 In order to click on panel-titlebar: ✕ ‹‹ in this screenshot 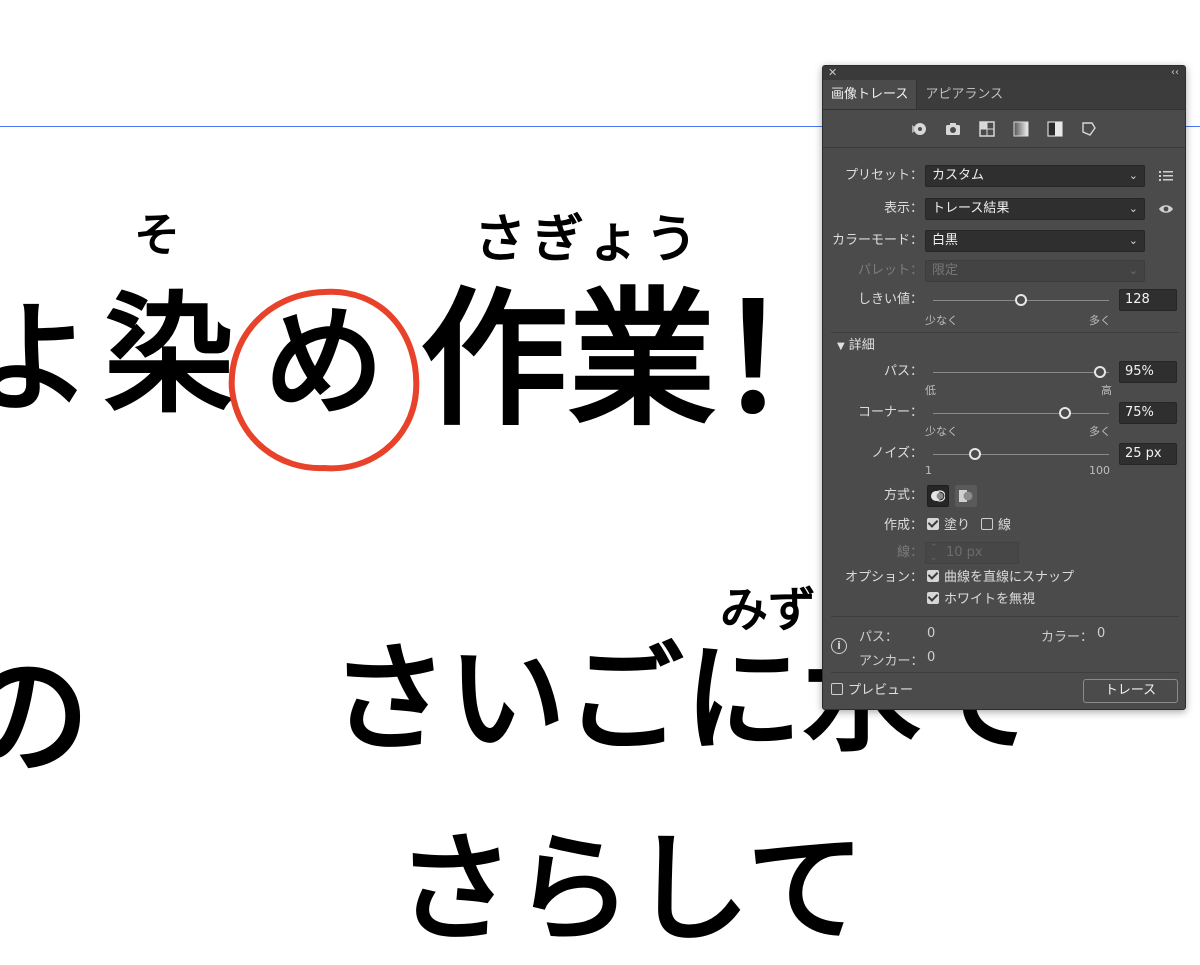, I will do `click(1004, 73)`.